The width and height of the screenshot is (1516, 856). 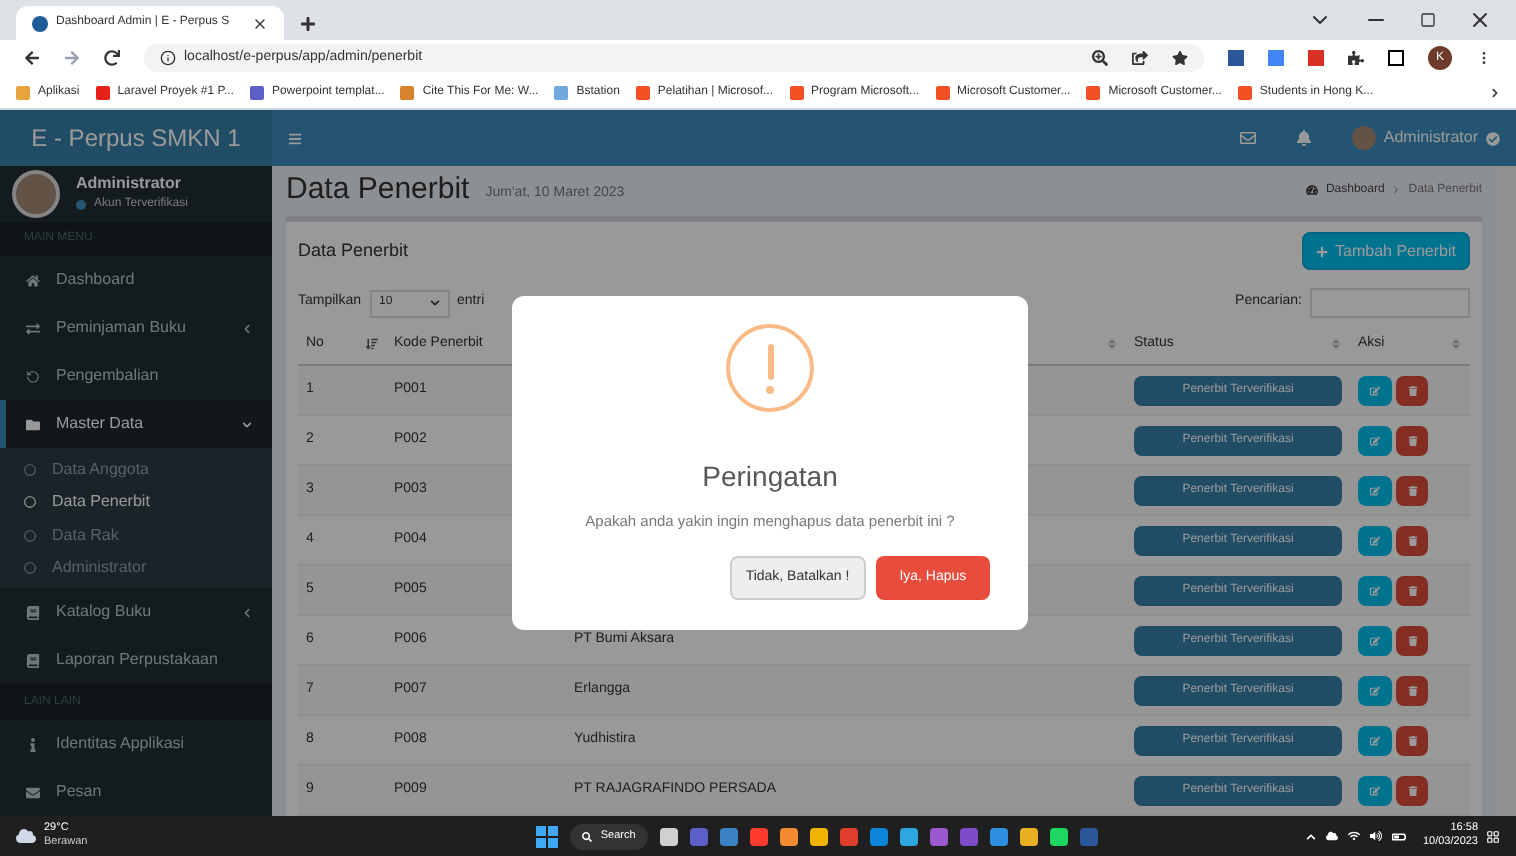 What do you see at coordinates (40, 23) in the screenshot?
I see `globe-icon` at bounding box center [40, 23].